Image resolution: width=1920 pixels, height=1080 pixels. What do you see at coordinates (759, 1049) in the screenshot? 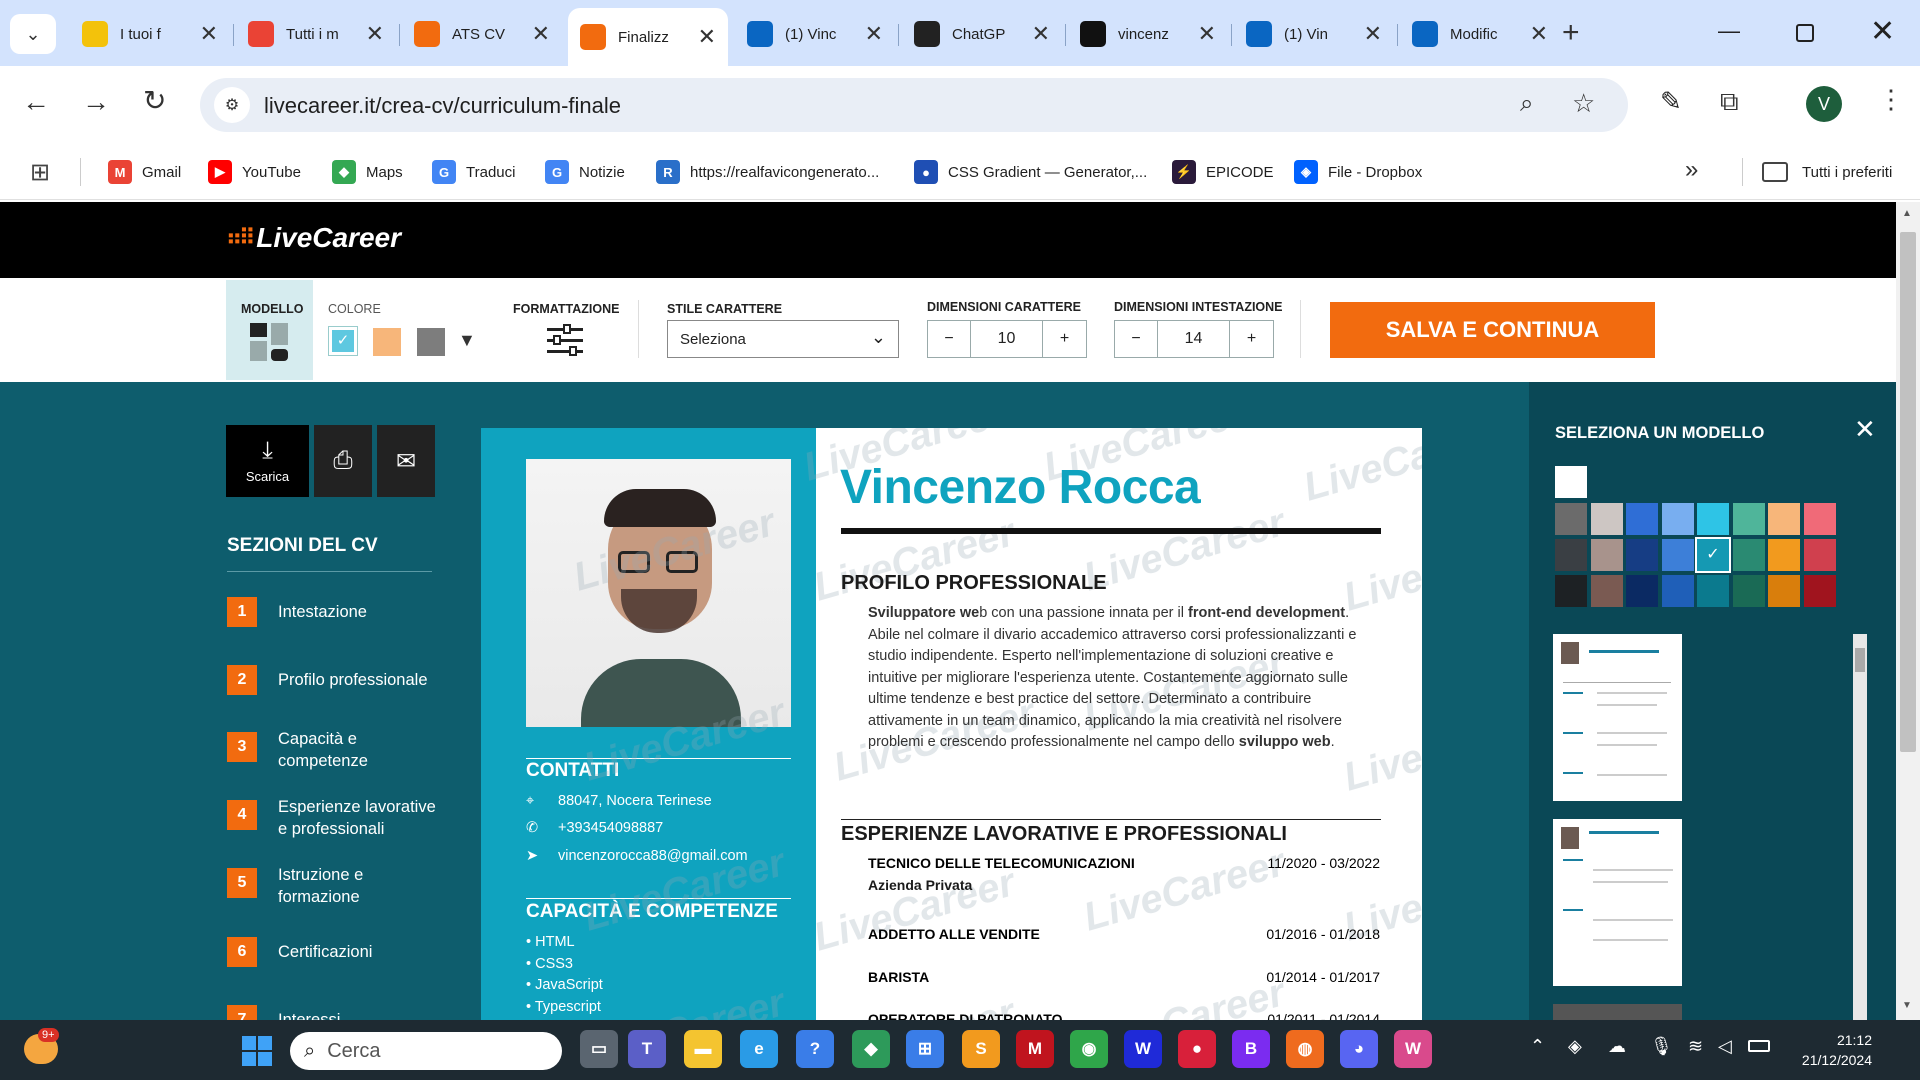
I see `edge-icon: e` at bounding box center [759, 1049].